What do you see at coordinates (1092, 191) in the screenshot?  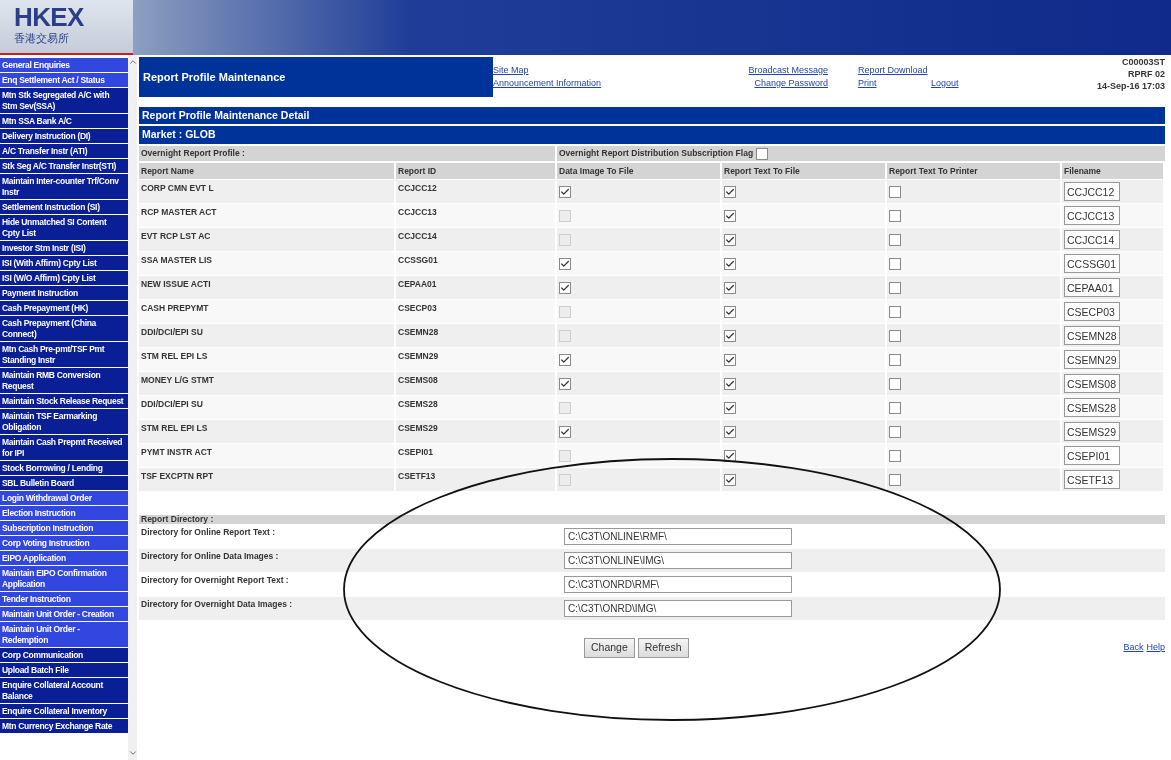 I see `filename-field: CCJCC12` at bounding box center [1092, 191].